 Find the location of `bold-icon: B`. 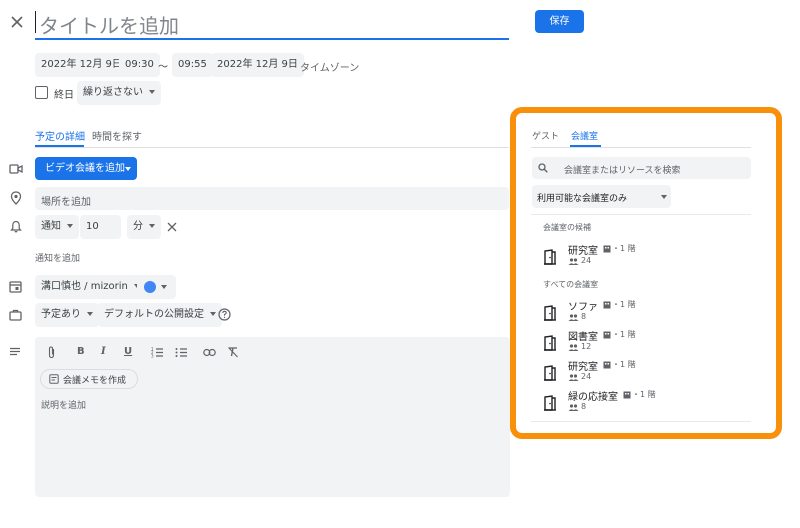

bold-icon: B is located at coordinates (81, 351).